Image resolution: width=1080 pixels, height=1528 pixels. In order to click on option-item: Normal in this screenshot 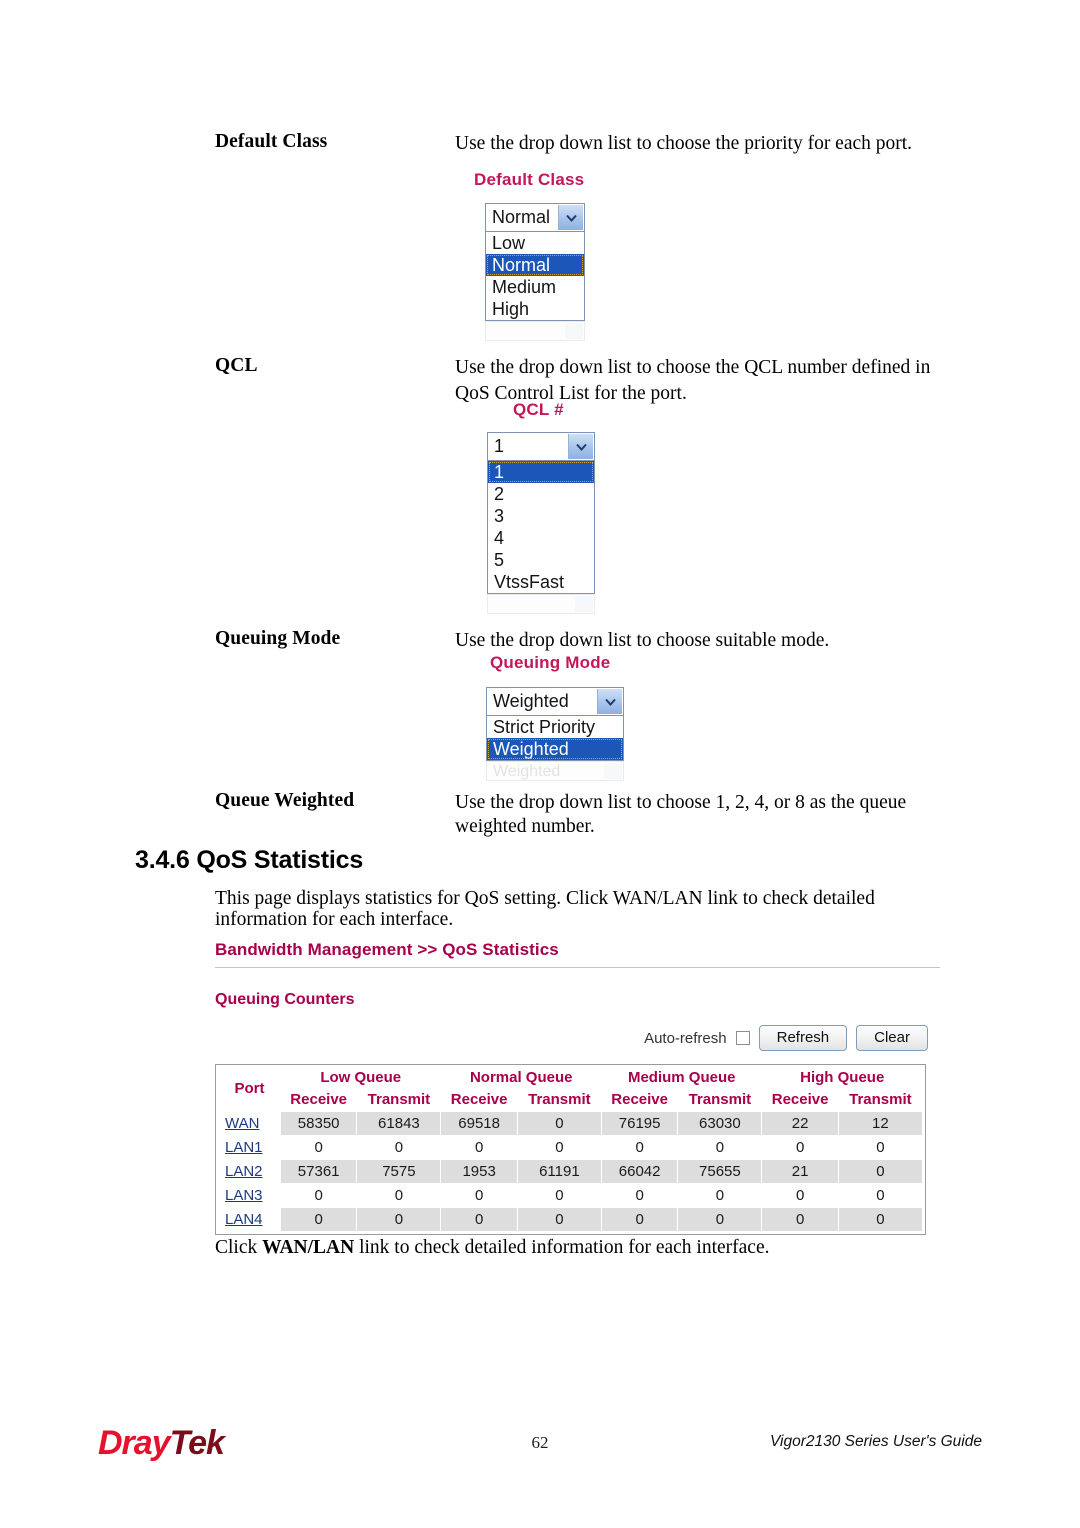, I will do `click(535, 265)`.